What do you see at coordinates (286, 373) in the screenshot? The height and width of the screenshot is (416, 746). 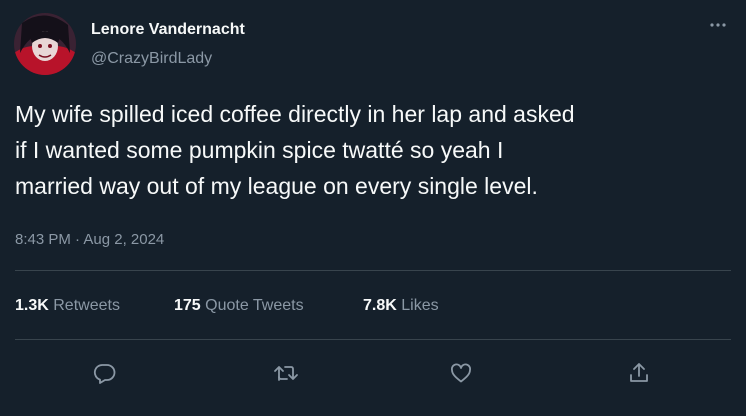 I see `retweet-icon` at bounding box center [286, 373].